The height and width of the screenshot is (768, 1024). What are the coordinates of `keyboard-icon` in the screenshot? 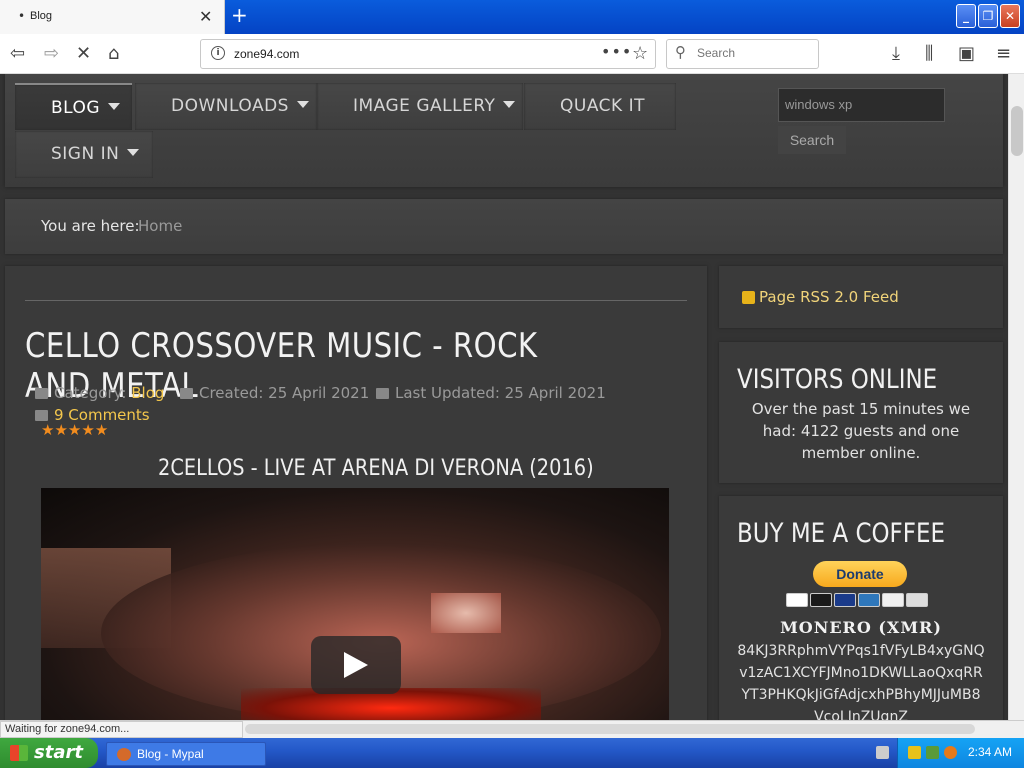 It's located at (882, 752).